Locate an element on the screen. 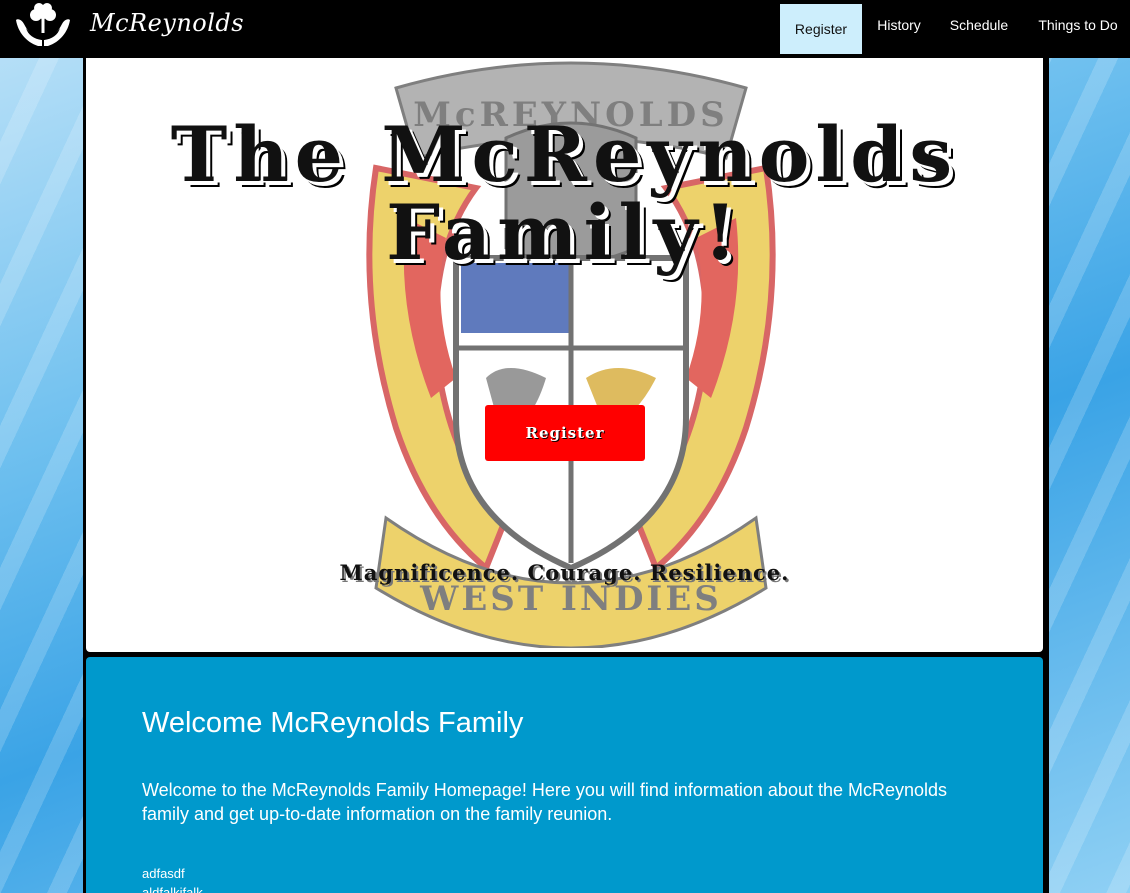 The width and height of the screenshot is (1130, 893). welcome-text-line: aldfalkjfalk is located at coordinates (172, 889).